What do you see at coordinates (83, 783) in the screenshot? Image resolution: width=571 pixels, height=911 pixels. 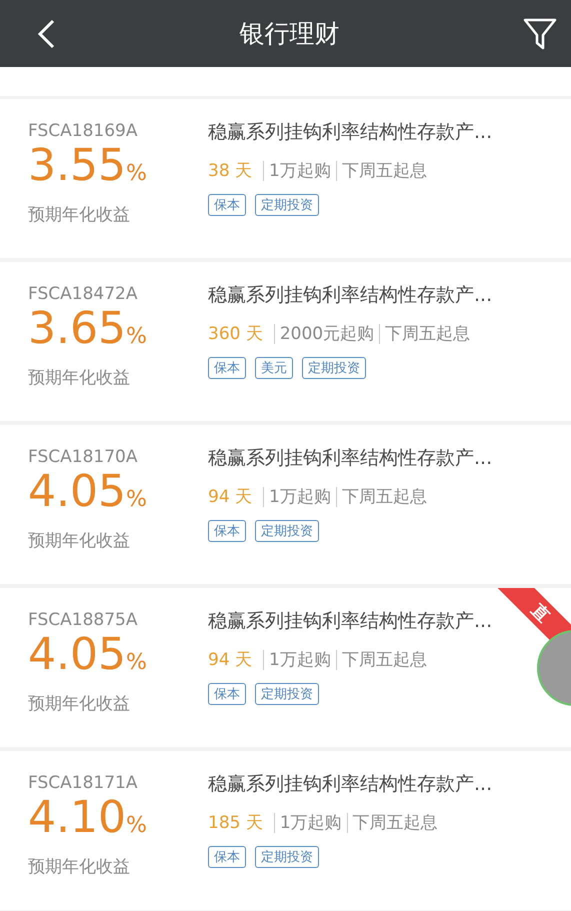 I see `product-code: FSCA18171A` at bounding box center [83, 783].